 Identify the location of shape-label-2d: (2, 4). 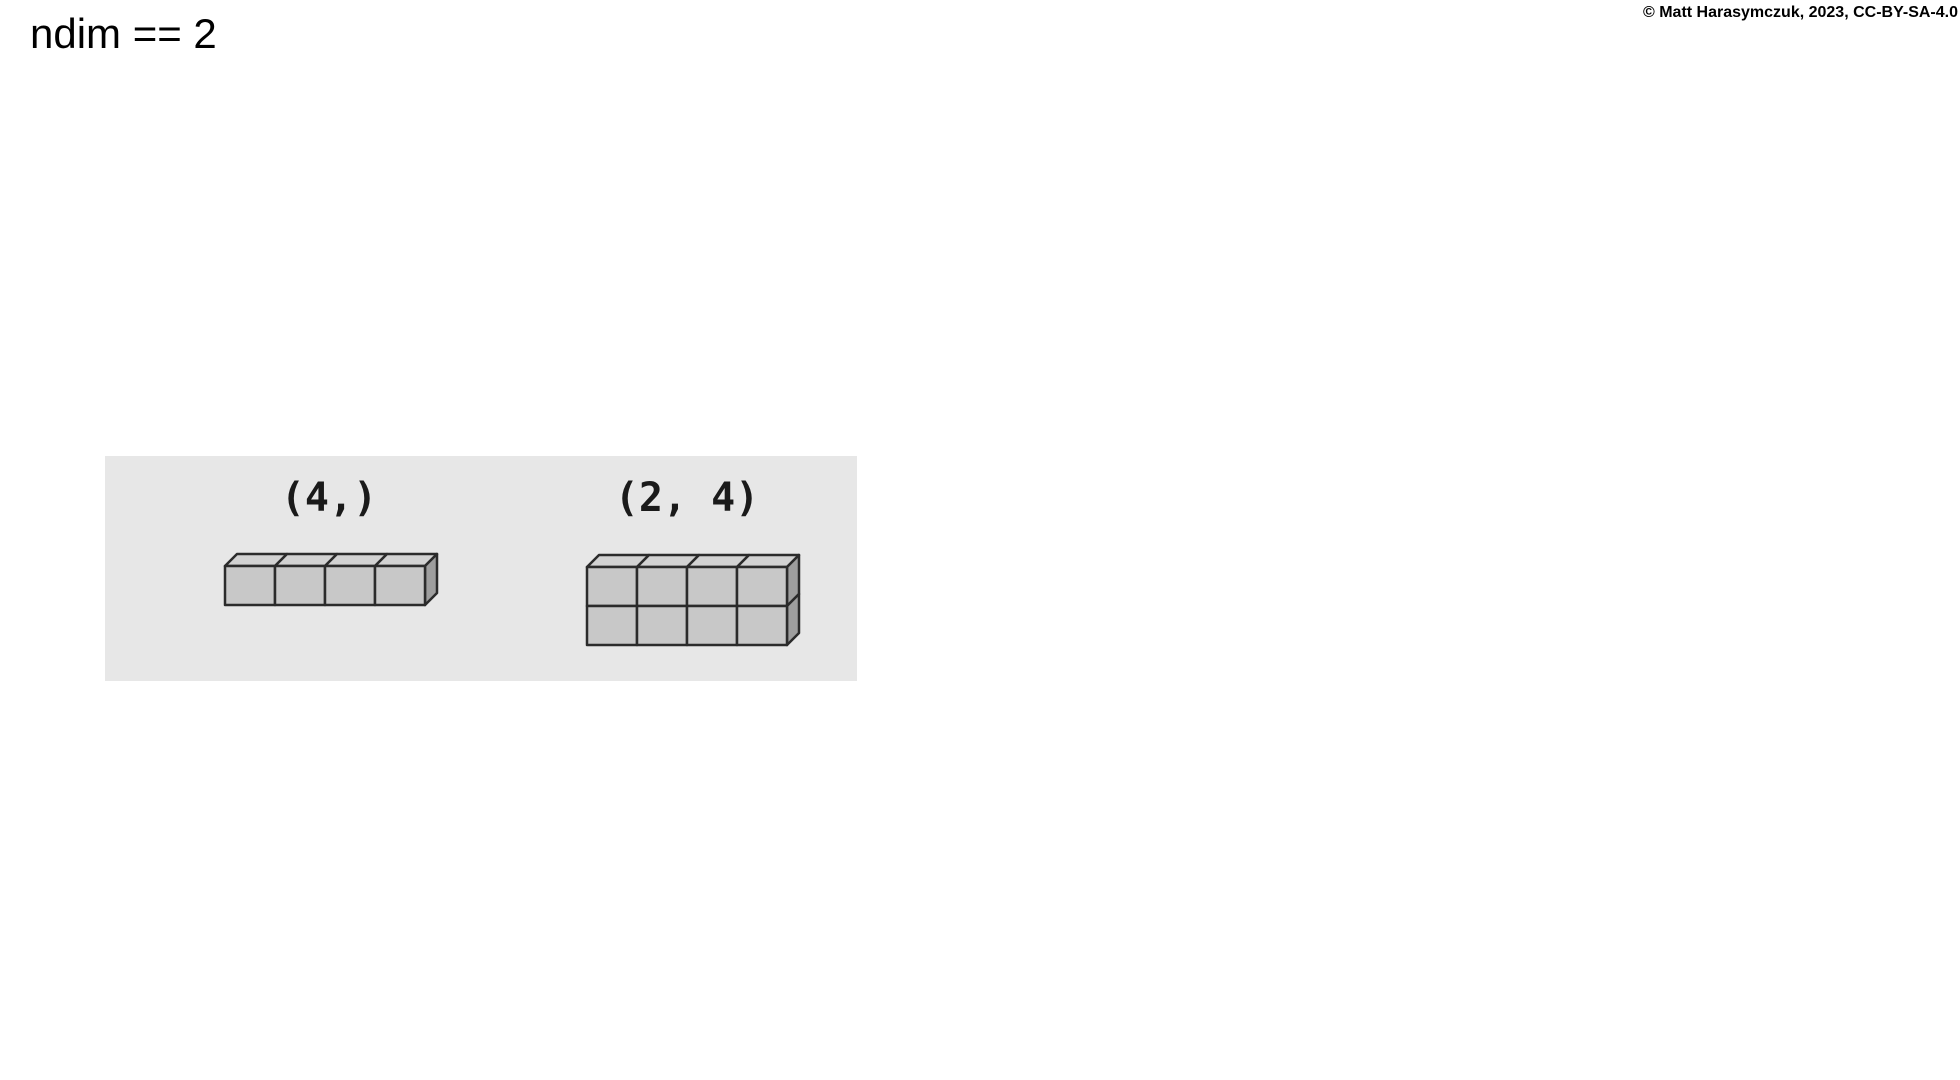
(687, 498).